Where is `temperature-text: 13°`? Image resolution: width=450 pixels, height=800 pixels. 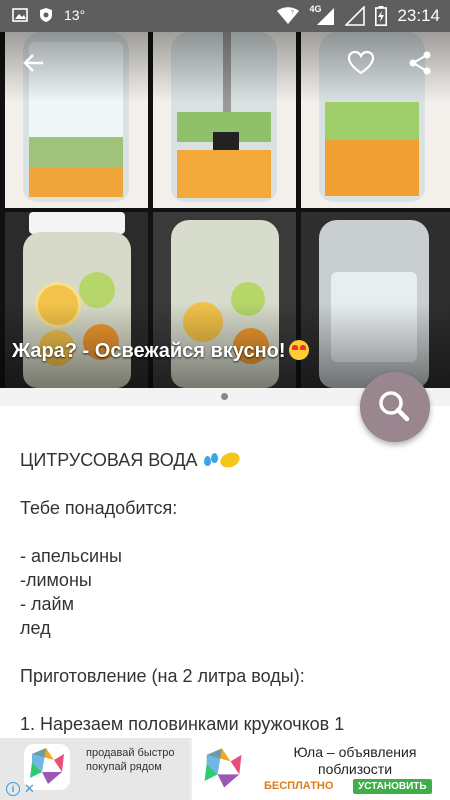 temperature-text: 13° is located at coordinates (75, 15).